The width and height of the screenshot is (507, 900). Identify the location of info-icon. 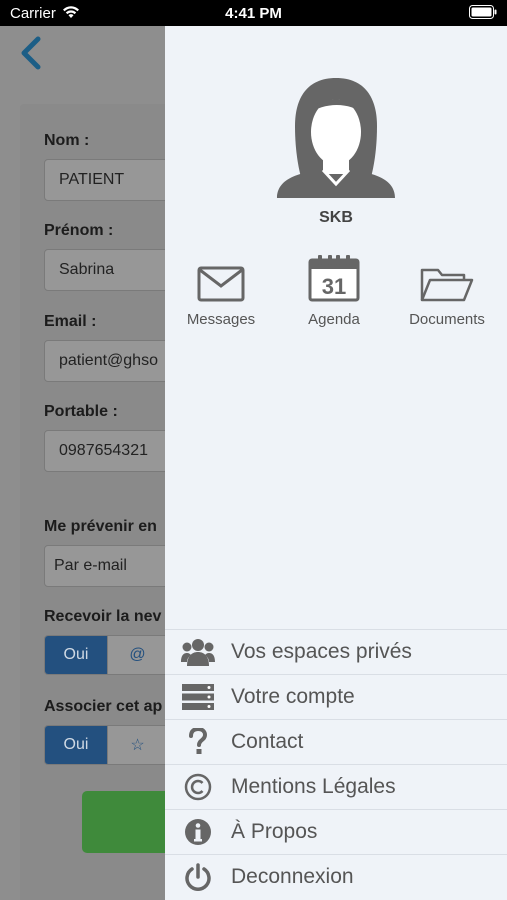
(198, 832).